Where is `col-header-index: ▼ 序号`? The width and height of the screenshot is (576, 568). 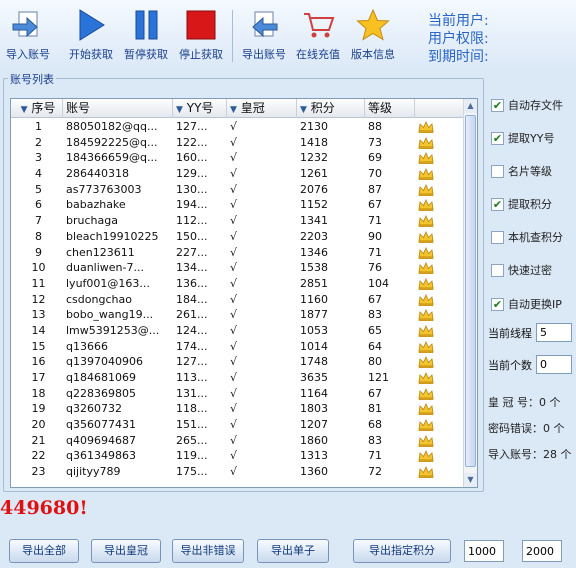
col-header-index: ▼ 序号 is located at coordinates (37, 108).